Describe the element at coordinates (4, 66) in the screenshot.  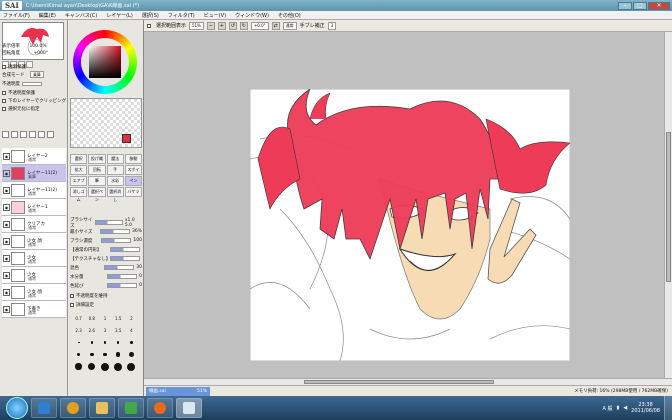
I see `opacity-lock-checkbox` at that location.